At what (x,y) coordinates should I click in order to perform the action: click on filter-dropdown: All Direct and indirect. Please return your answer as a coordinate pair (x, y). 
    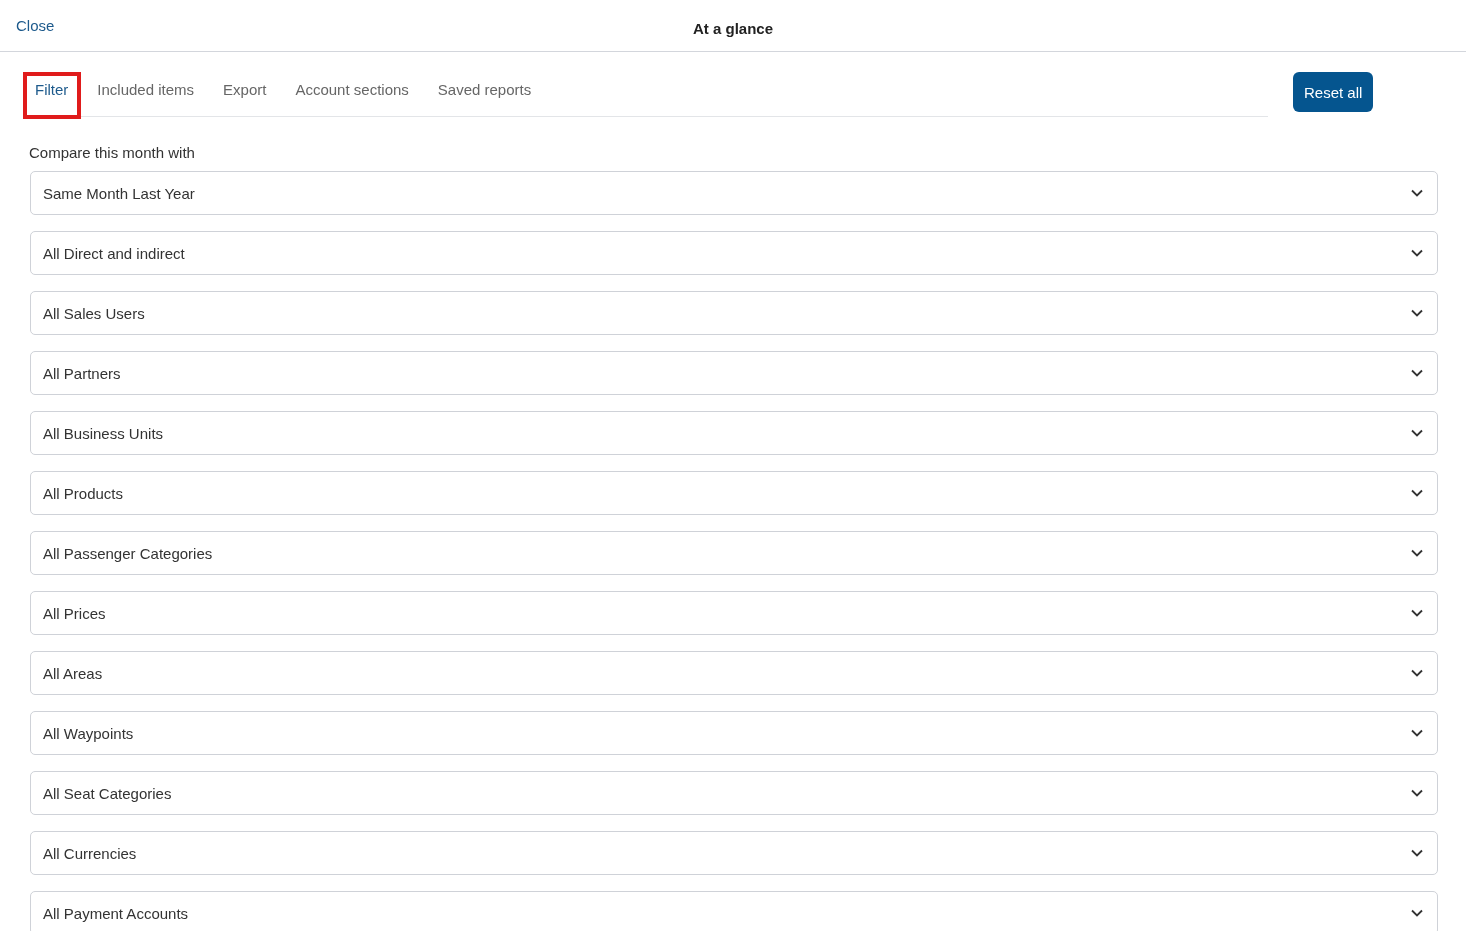
    Looking at the image, I should click on (734, 253).